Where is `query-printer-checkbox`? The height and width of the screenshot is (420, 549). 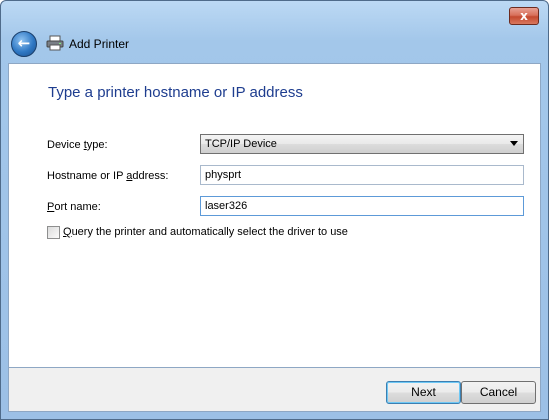
query-printer-checkbox is located at coordinates (53, 232).